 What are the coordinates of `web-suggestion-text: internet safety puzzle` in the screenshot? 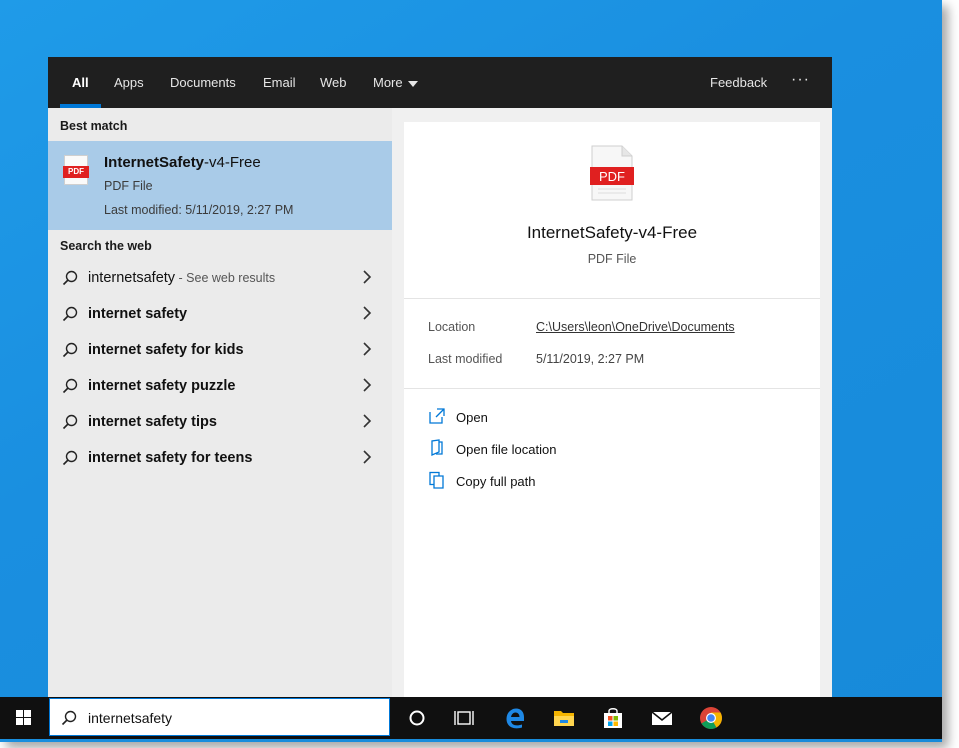 It's located at (162, 386).